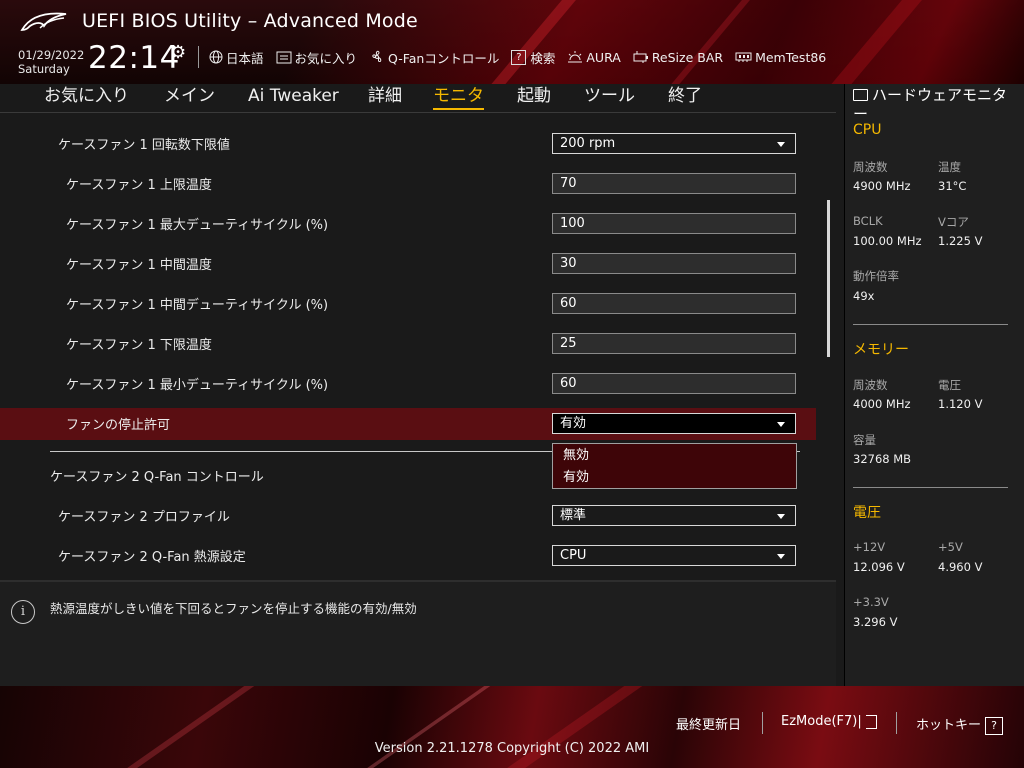 The width and height of the screenshot is (1024, 768). What do you see at coordinates (674, 423) in the screenshot?
I see `fan-stop-select: 有効` at bounding box center [674, 423].